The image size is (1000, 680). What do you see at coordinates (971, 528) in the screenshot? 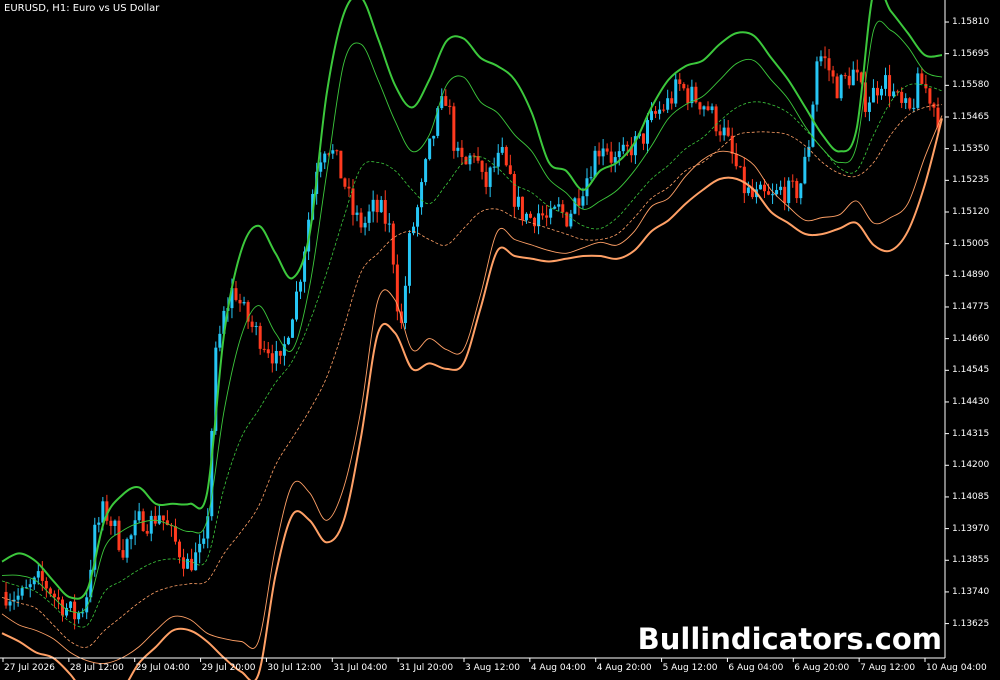
I see `price-tick-label: 1.13970` at bounding box center [971, 528].